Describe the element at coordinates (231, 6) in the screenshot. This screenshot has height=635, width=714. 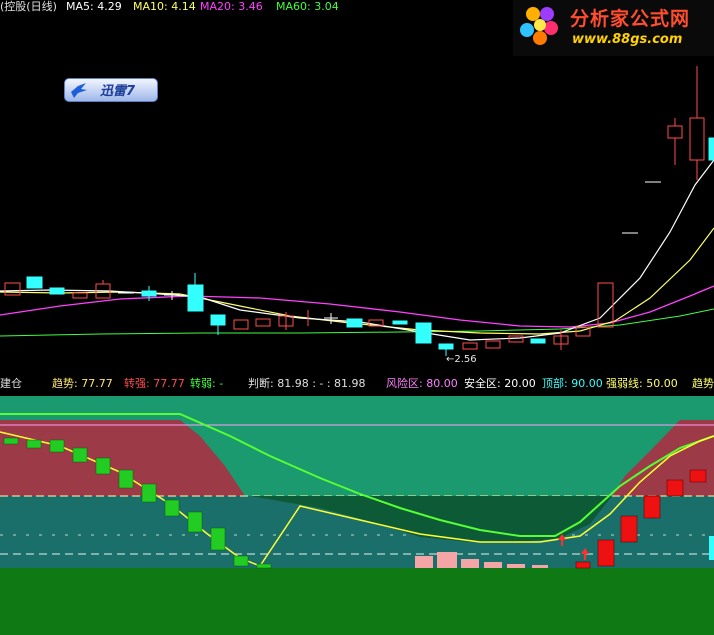
I see `ma20-label: MA20: 3.46` at that location.